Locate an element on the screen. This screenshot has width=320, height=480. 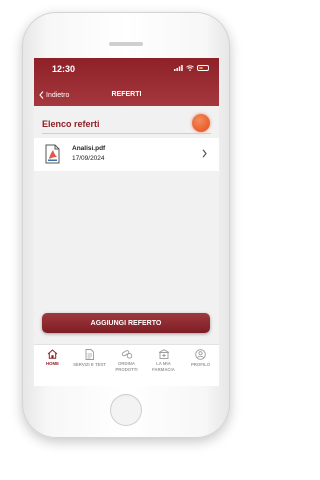
status-icons is located at coordinates (191, 68).